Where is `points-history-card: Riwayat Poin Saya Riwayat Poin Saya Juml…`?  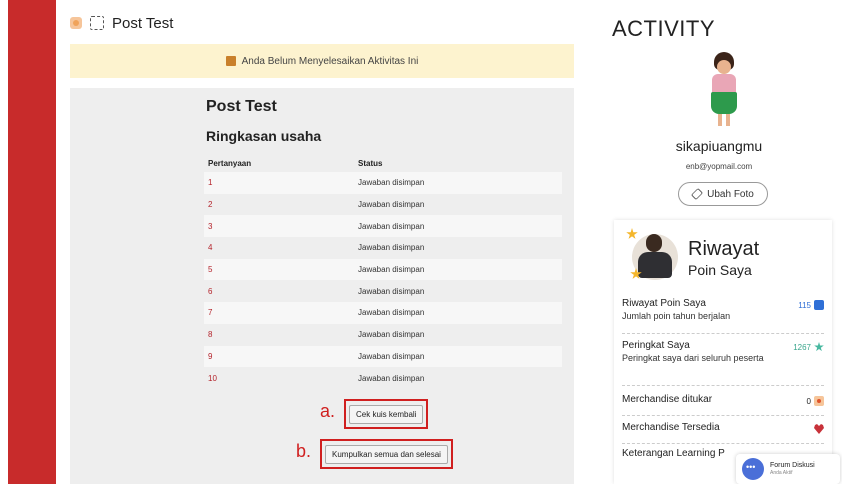 points-history-card: Riwayat Poin Saya Riwayat Poin Saya Juml… is located at coordinates (723, 352).